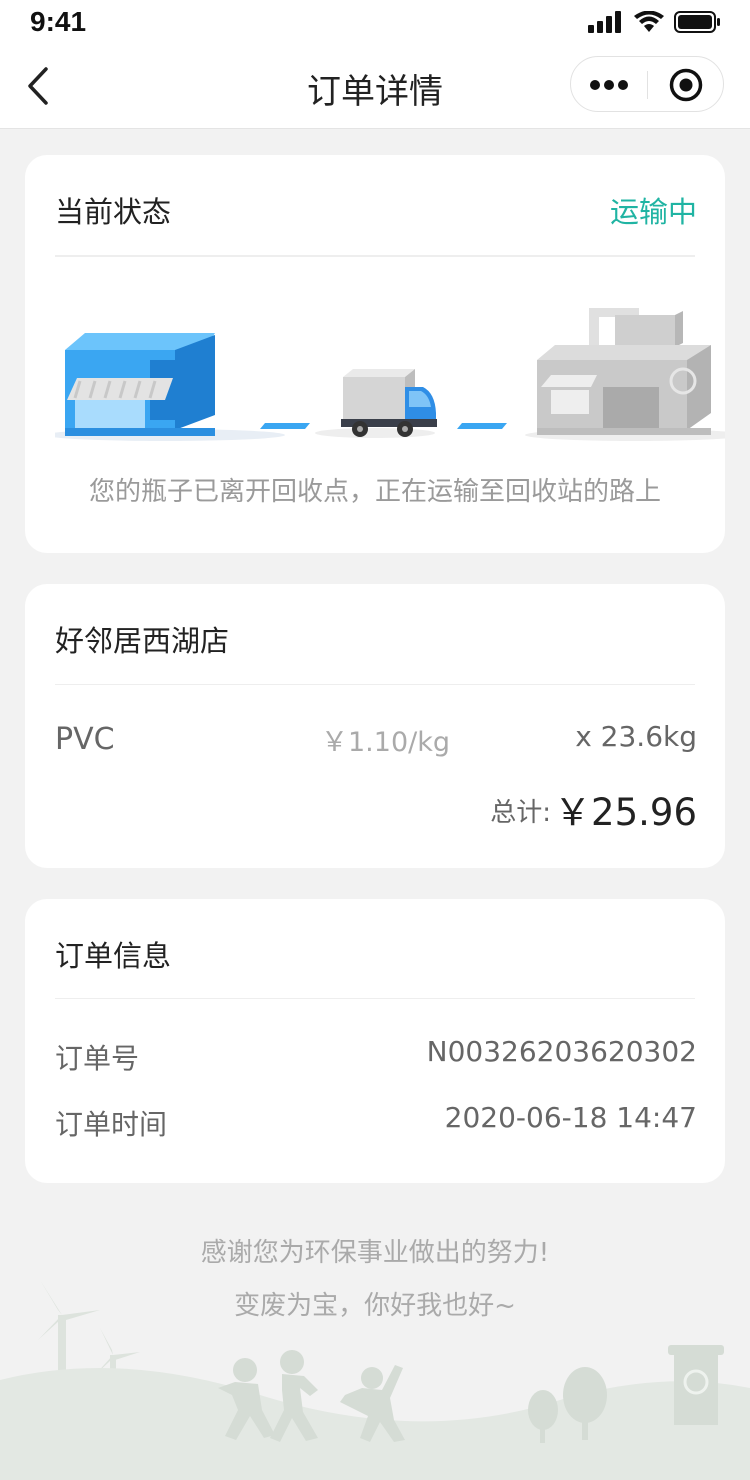 This screenshot has height=1480, width=750. What do you see at coordinates (285, 426) in the screenshot?
I see `progress-arrow-icon` at bounding box center [285, 426].